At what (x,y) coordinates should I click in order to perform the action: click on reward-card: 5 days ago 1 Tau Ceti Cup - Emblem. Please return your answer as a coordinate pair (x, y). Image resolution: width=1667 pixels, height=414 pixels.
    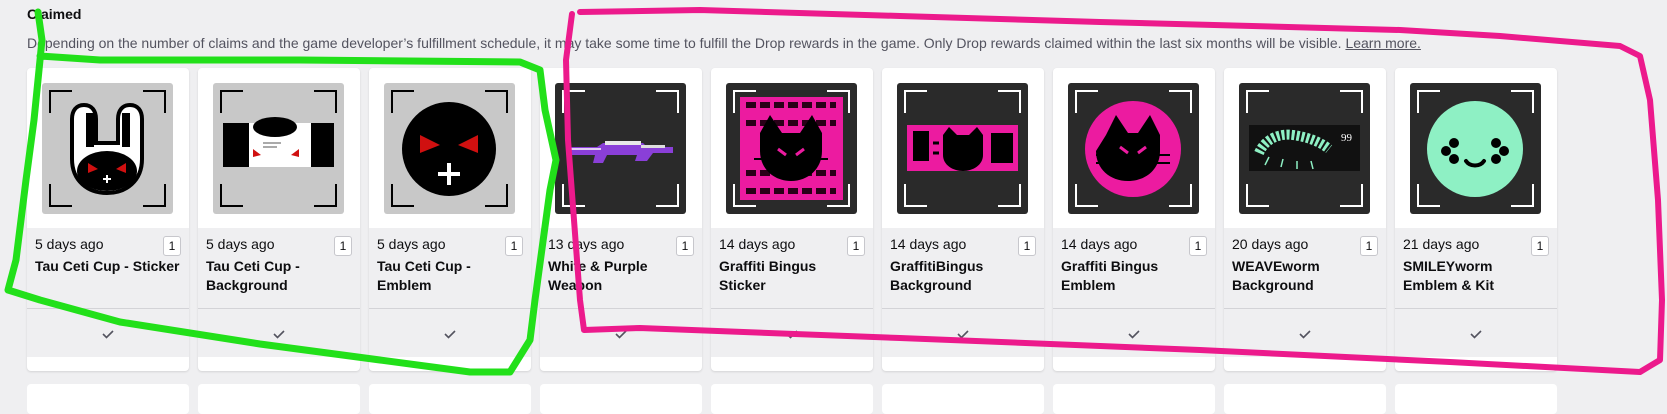
    Looking at the image, I should click on (450, 219).